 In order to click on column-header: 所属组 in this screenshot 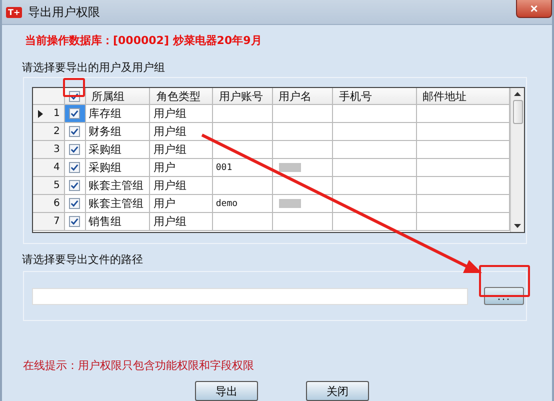, I will do `click(118, 96)`.